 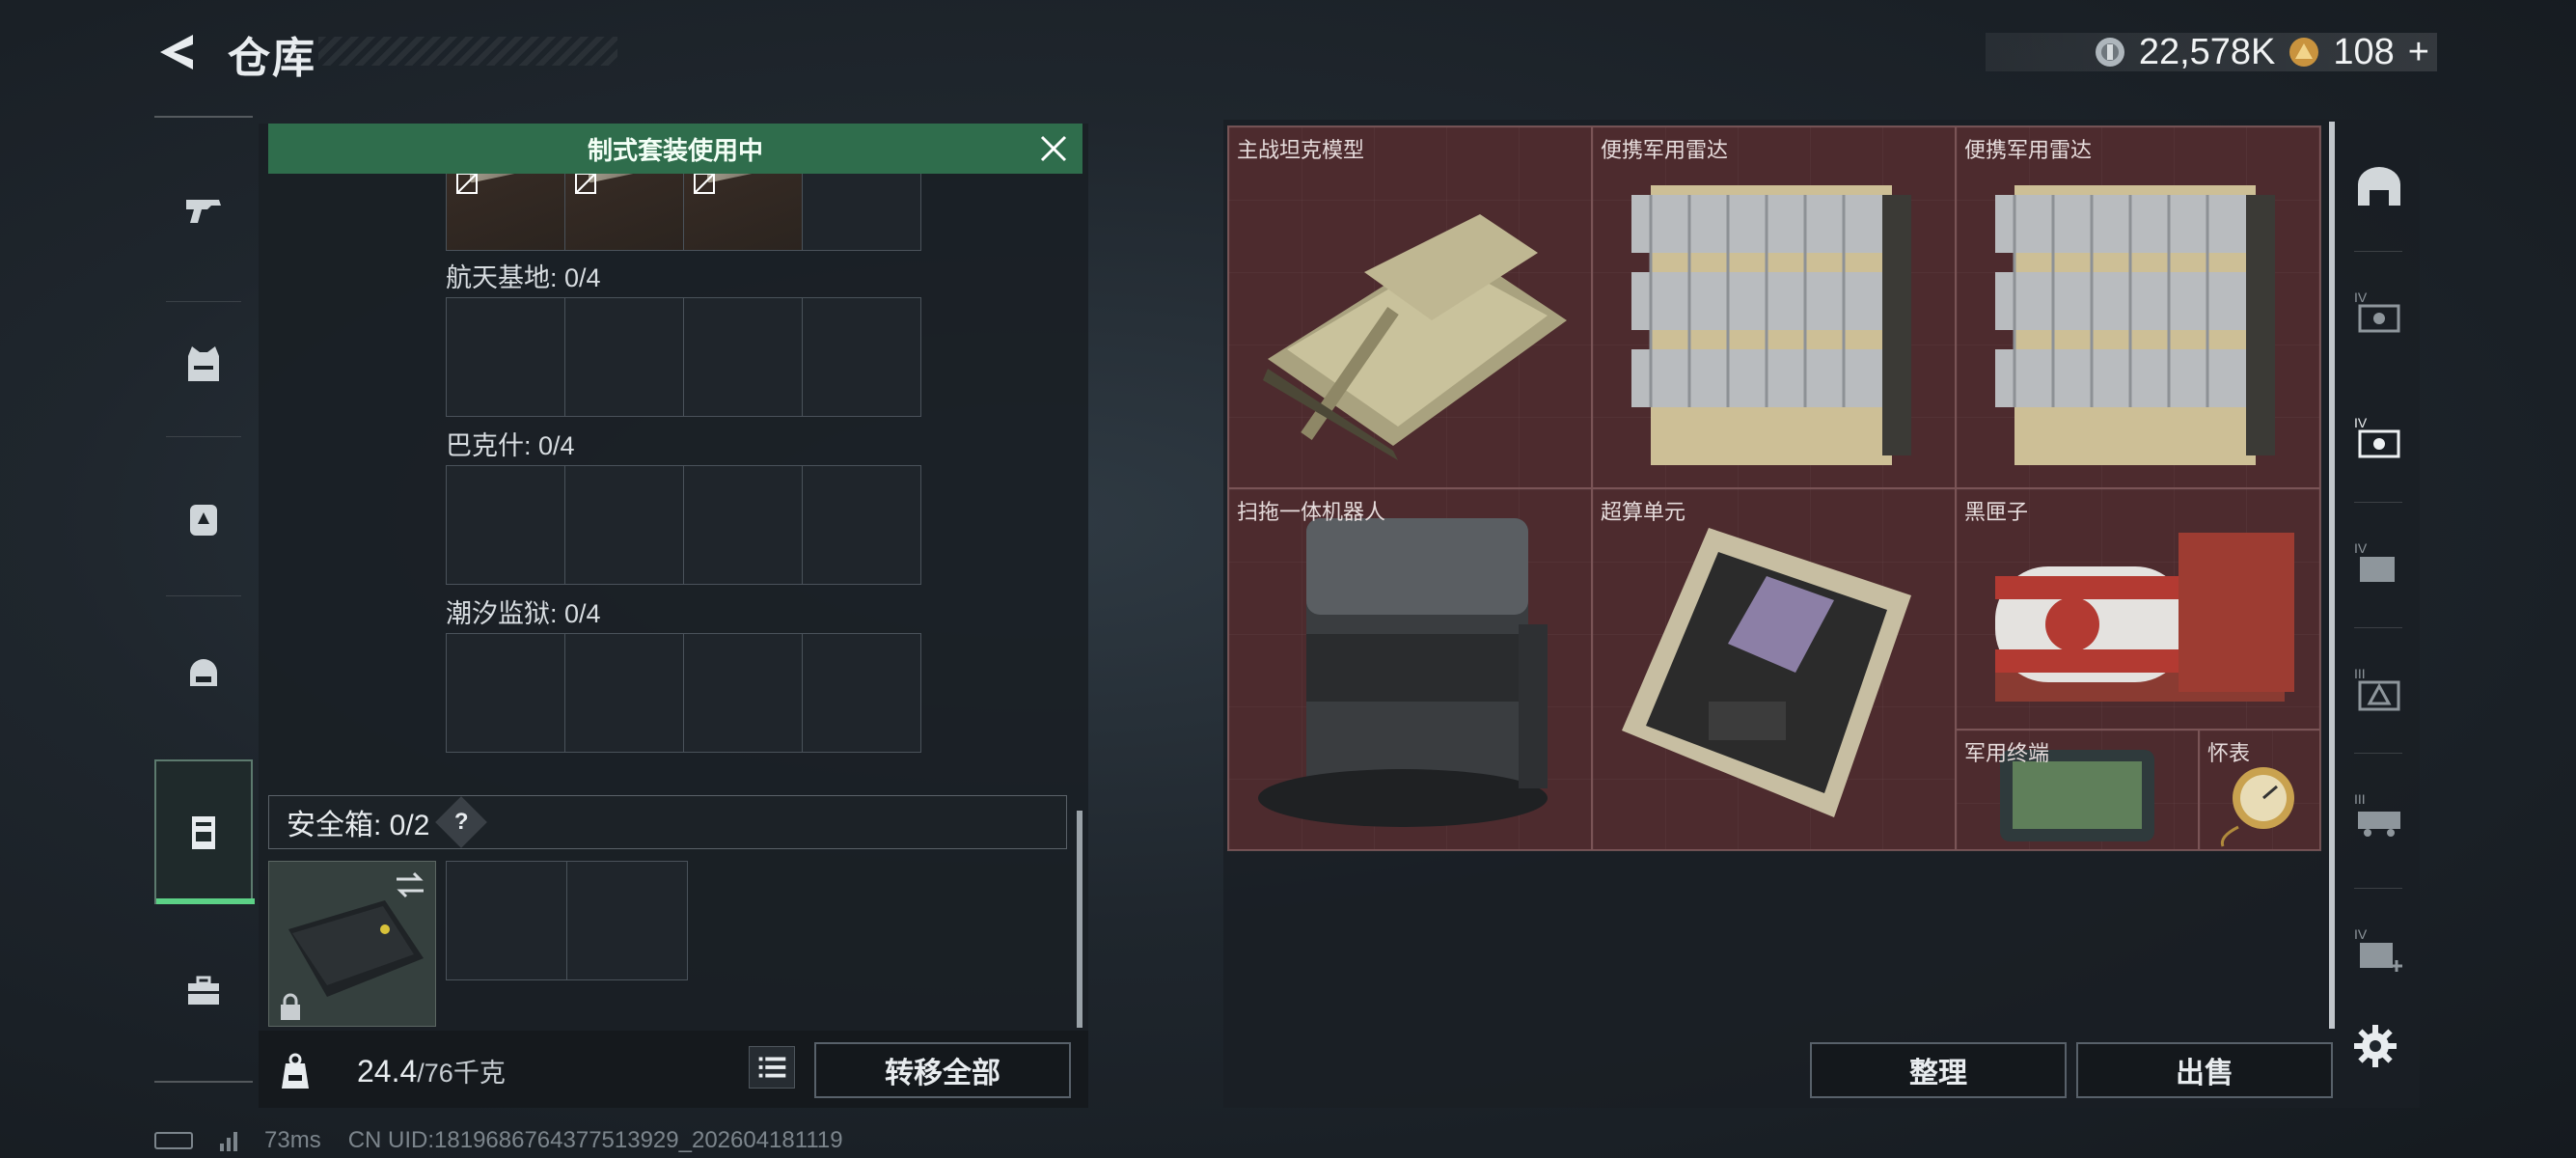 What do you see at coordinates (2078, 790) in the screenshot?
I see `item-military-terminal: 军用终端` at bounding box center [2078, 790].